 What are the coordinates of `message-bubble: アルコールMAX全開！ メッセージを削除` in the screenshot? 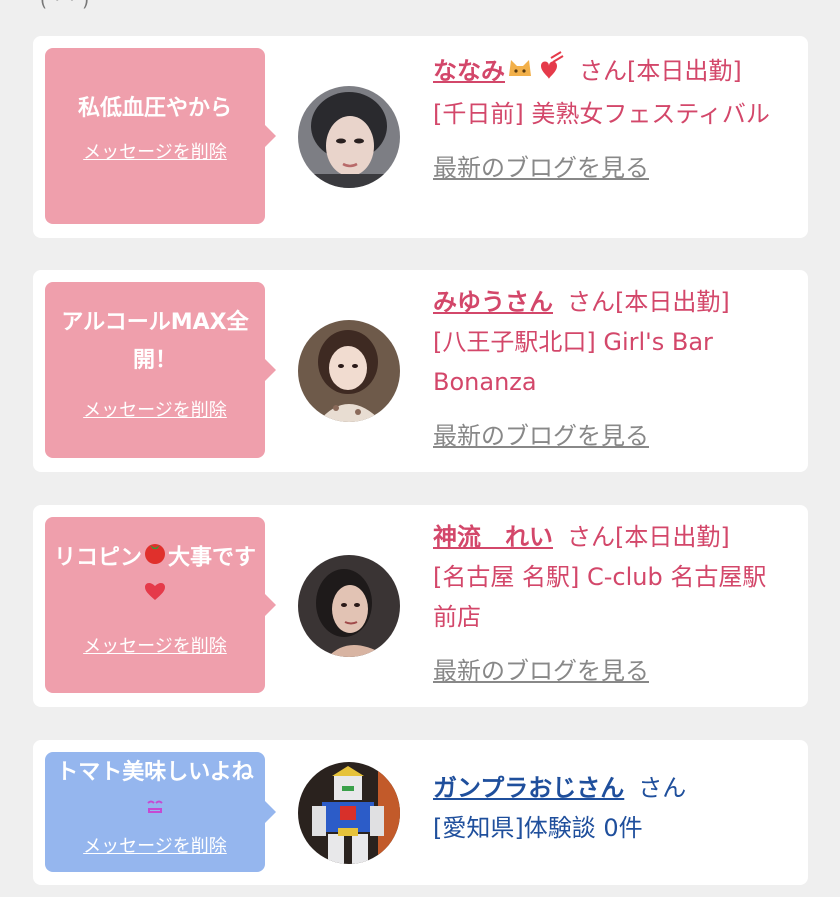 It's located at (160, 370).